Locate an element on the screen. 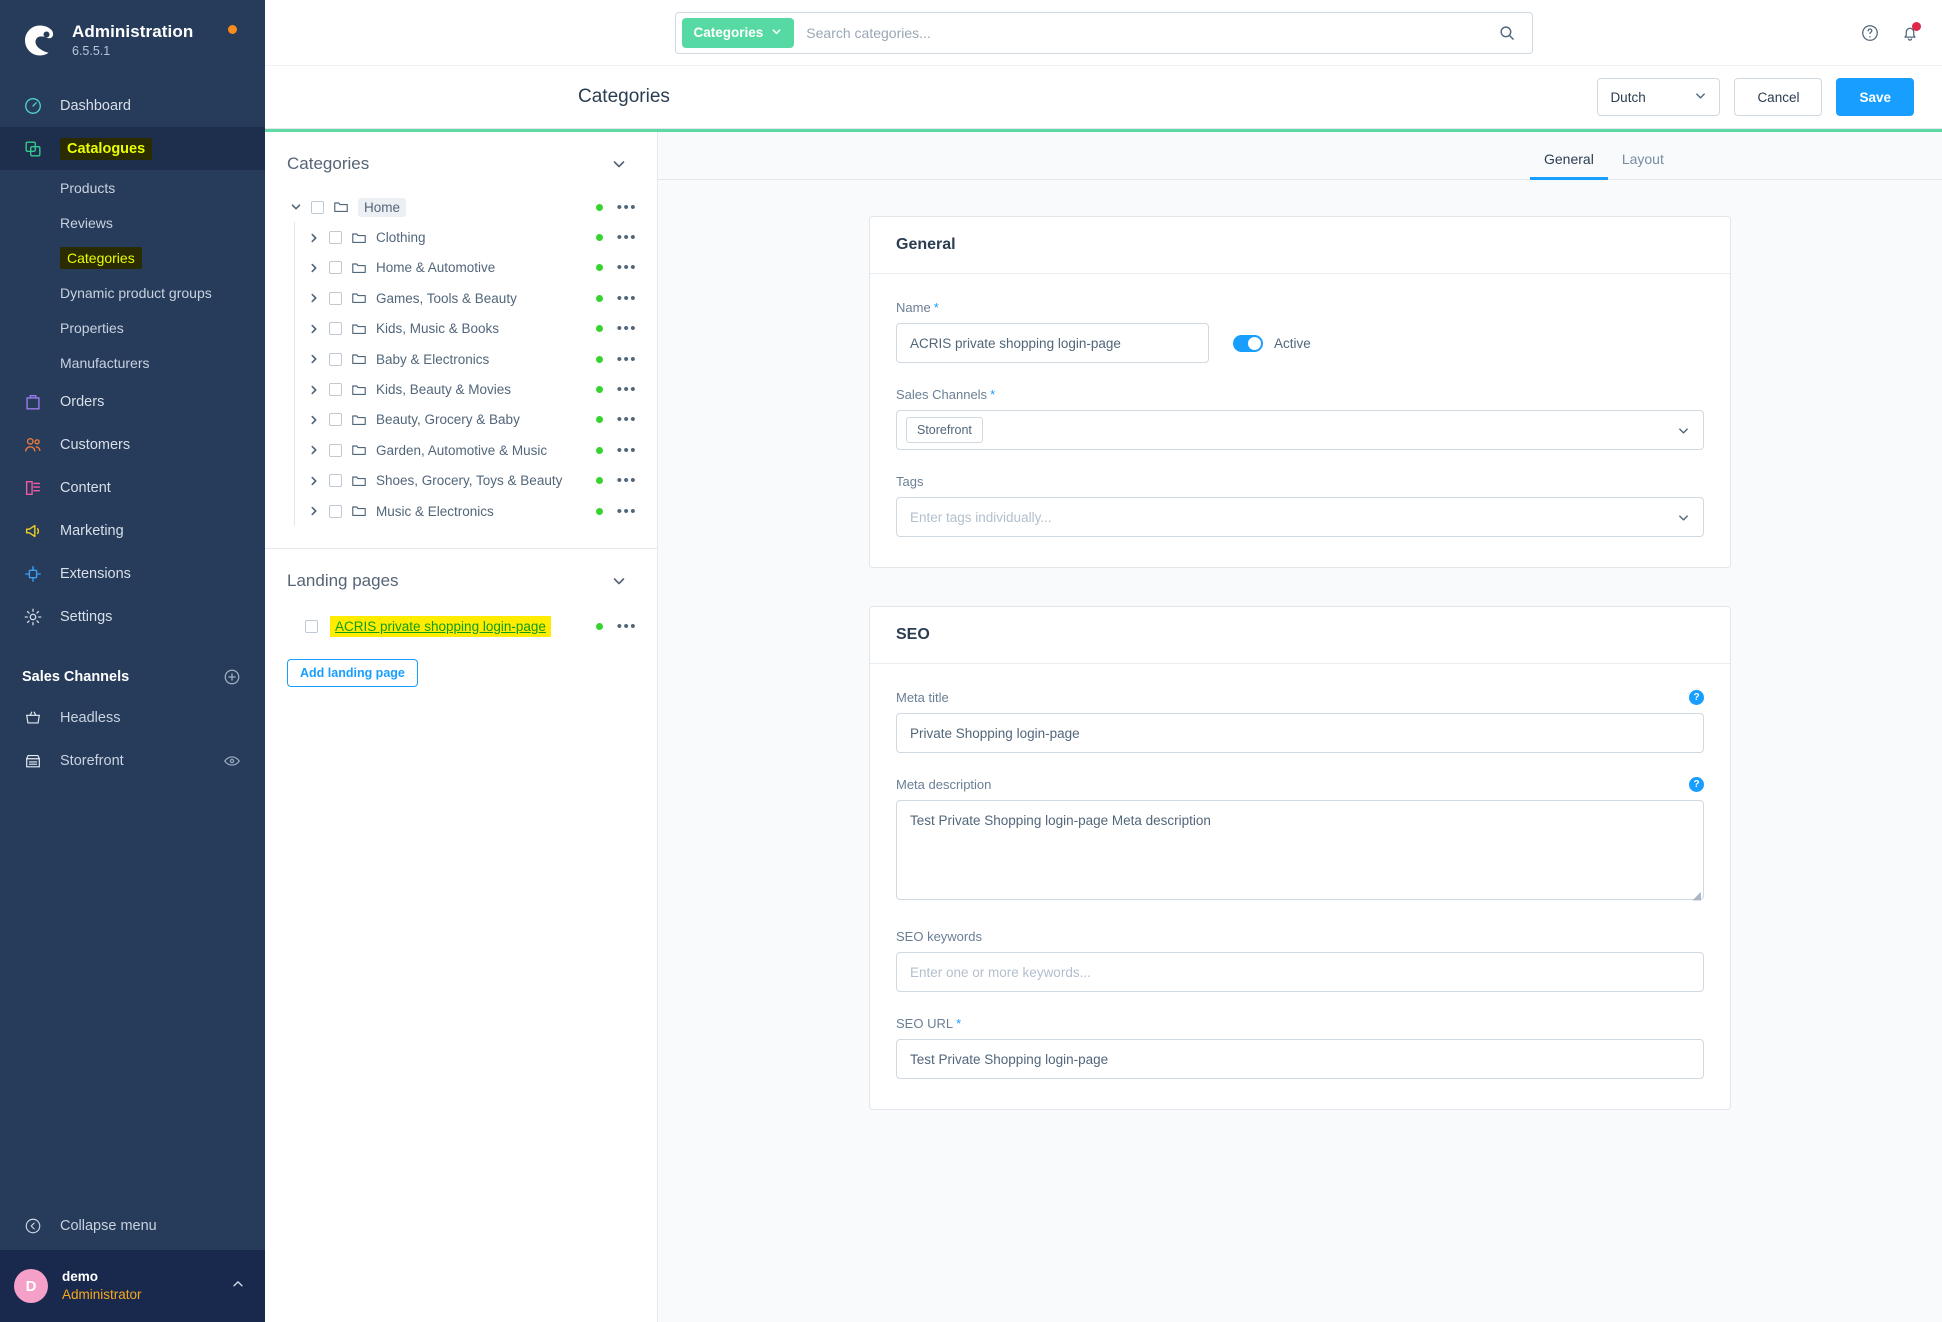  name-input is located at coordinates (1052, 343).